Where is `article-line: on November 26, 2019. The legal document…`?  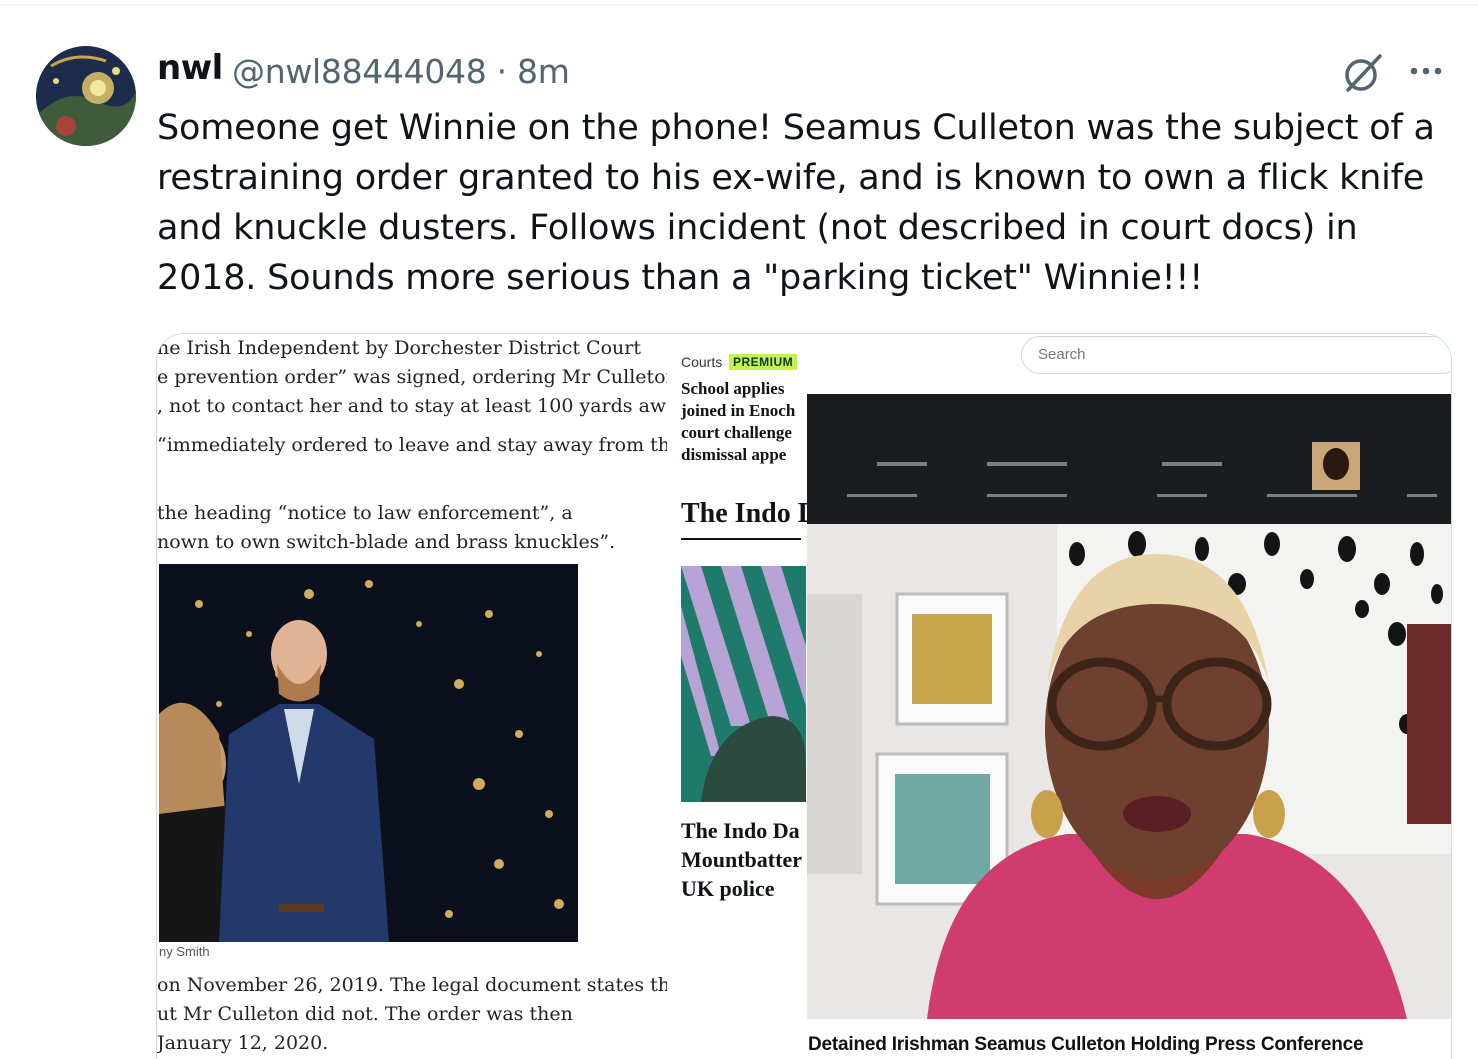
article-line: on November 26, 2019. The legal document… is located at coordinates (412, 985).